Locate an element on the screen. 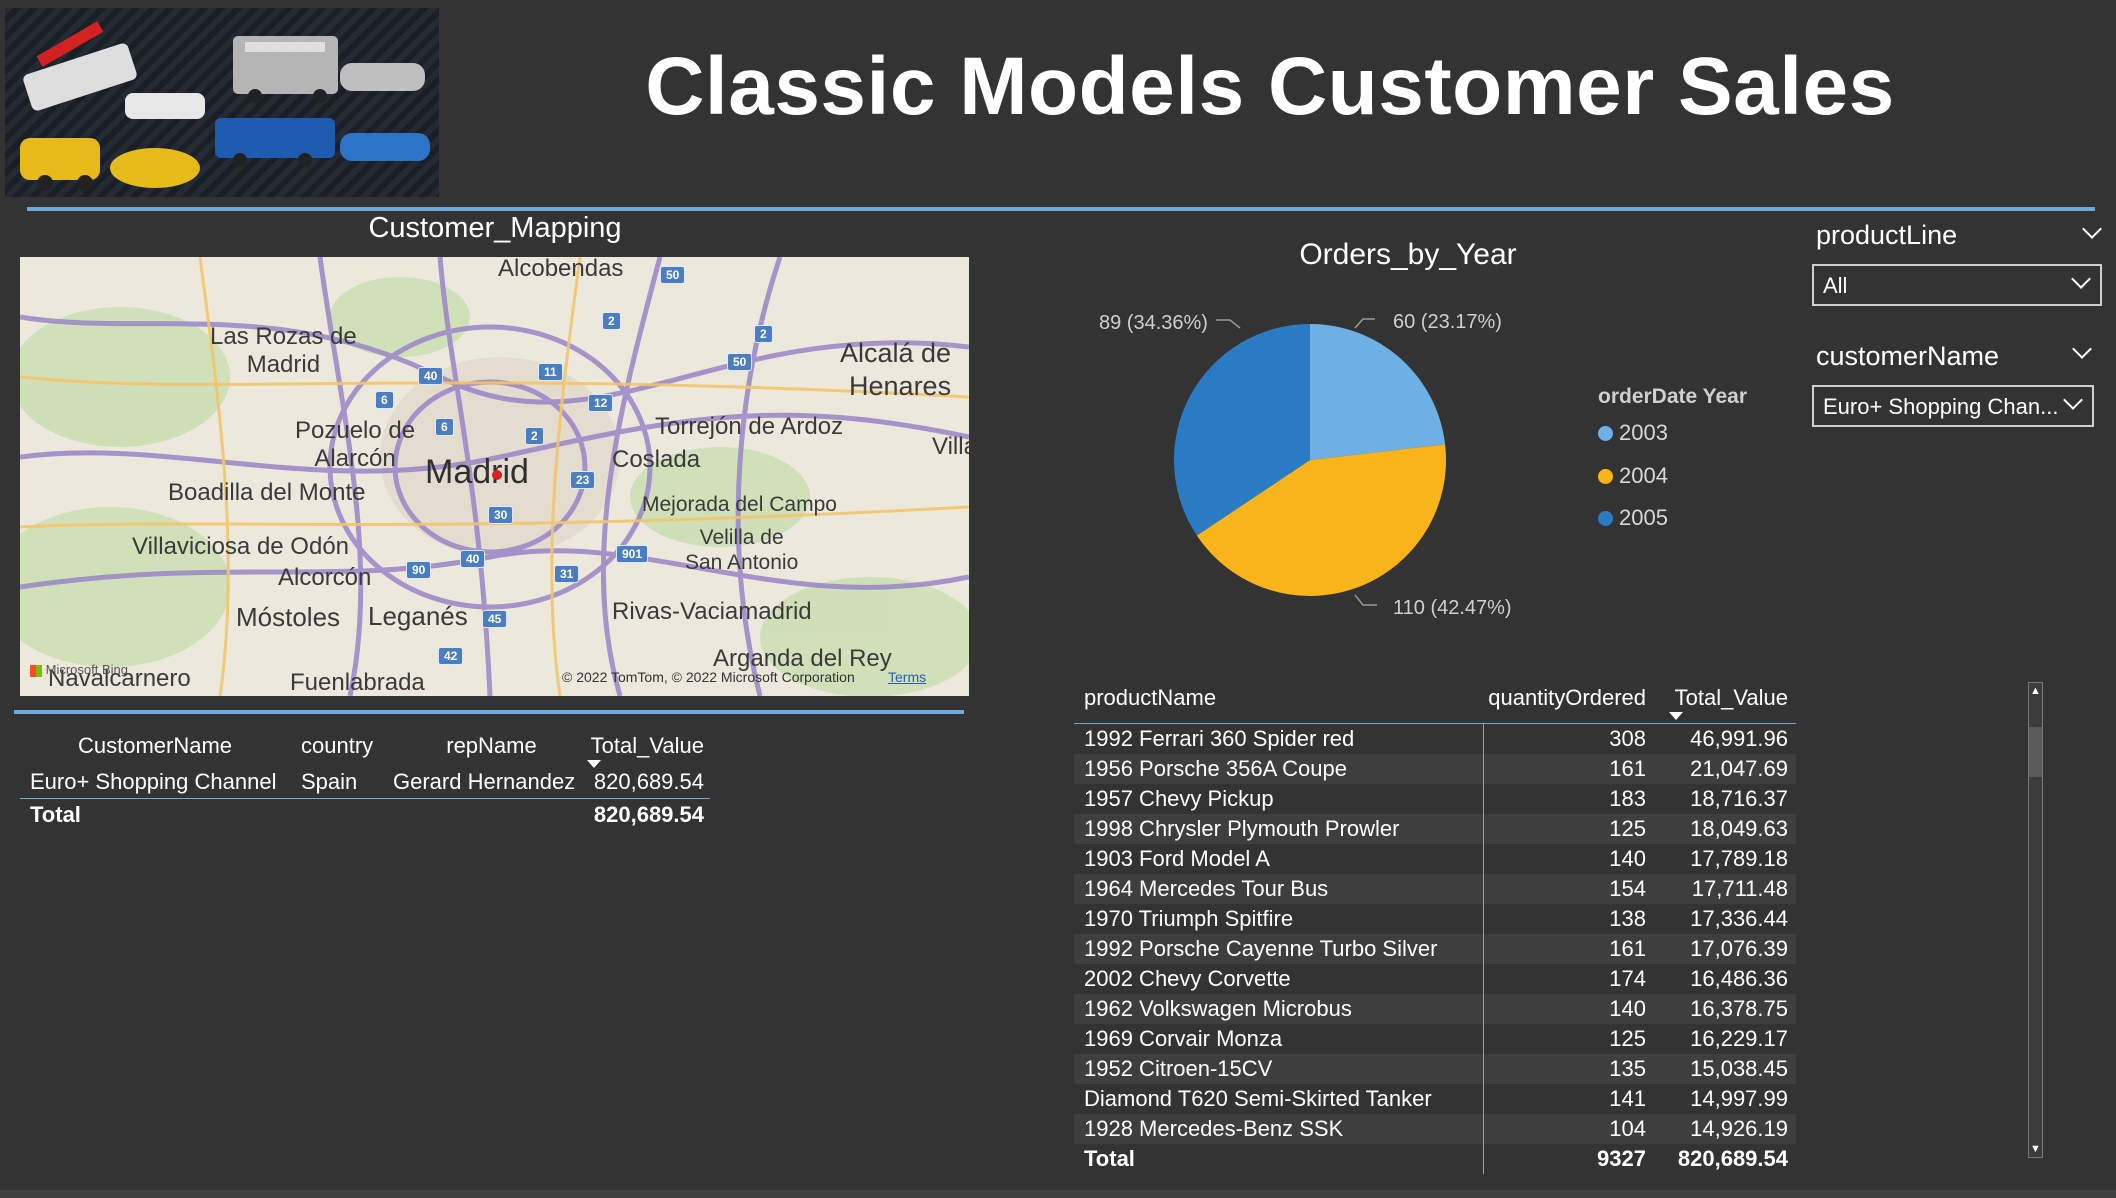 The image size is (2116, 1198). road-badge: 11 is located at coordinates (550, 372).